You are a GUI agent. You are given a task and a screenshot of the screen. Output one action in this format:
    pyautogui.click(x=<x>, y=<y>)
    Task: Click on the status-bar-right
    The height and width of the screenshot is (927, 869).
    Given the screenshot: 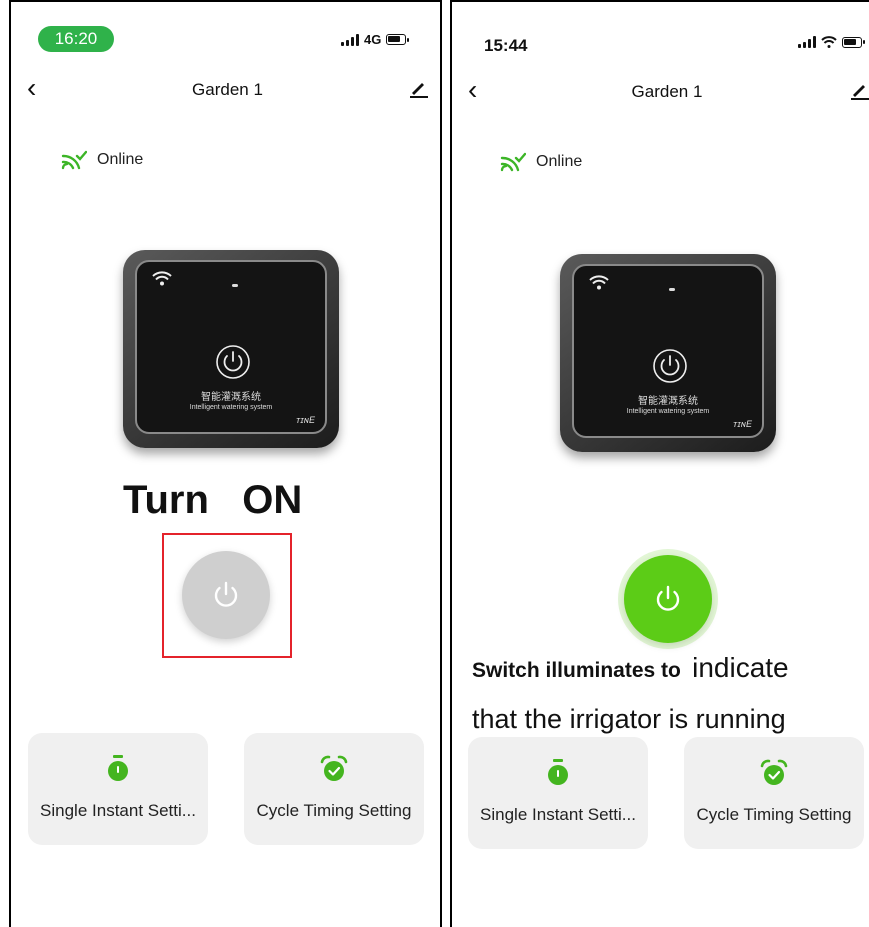 What is the action you would take?
    pyautogui.click(x=831, y=42)
    